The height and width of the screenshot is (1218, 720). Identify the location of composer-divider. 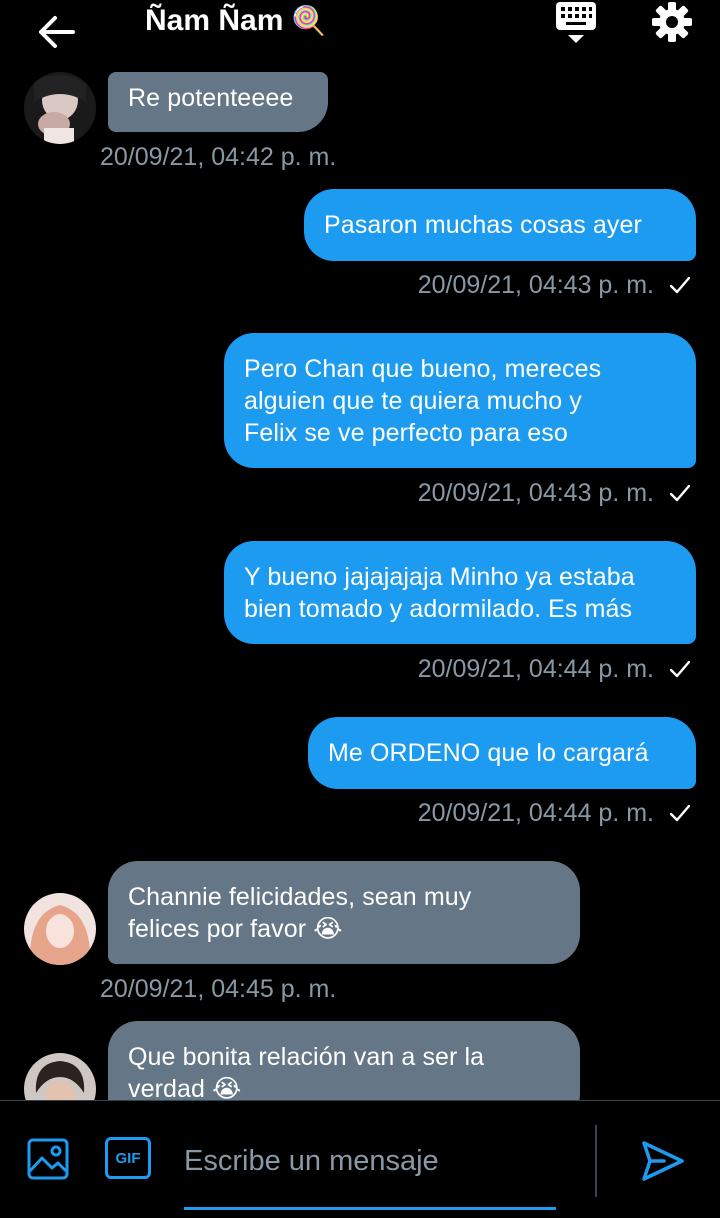
(596, 1161).